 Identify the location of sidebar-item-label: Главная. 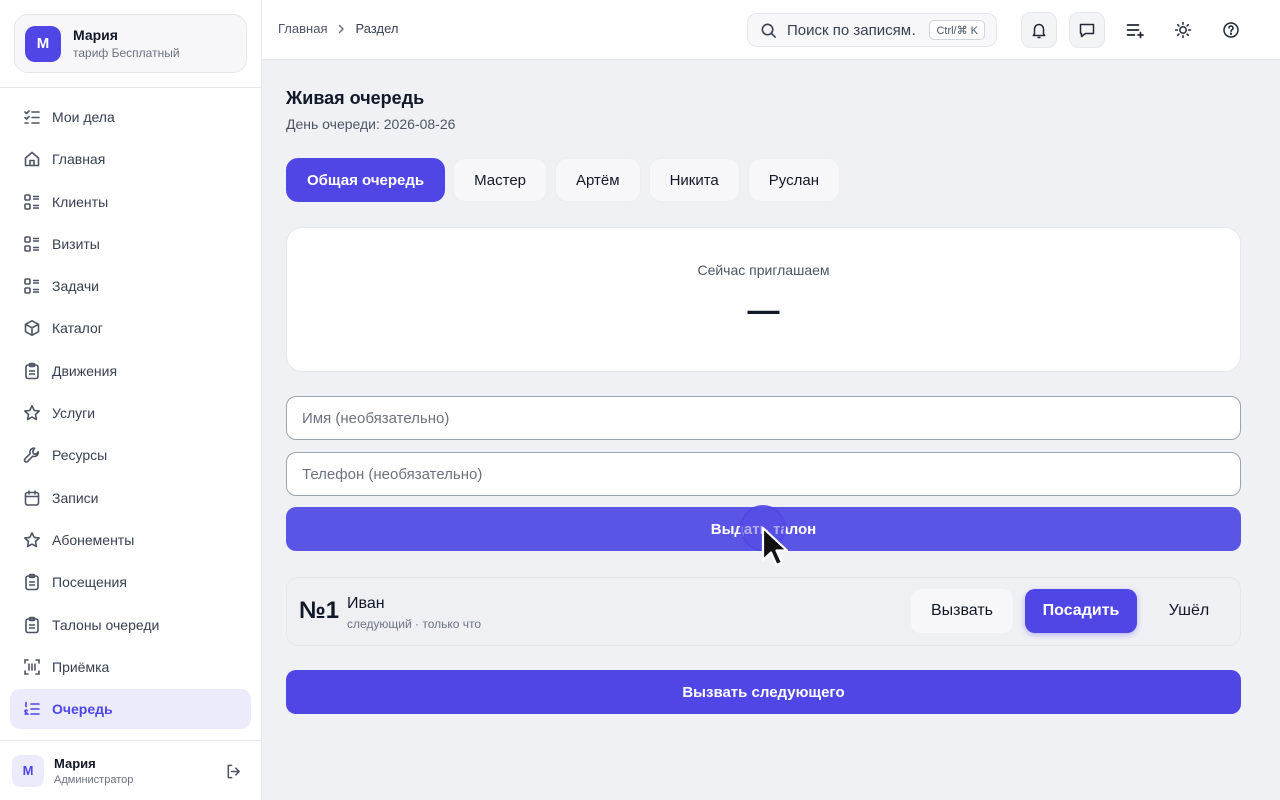
(79, 159).